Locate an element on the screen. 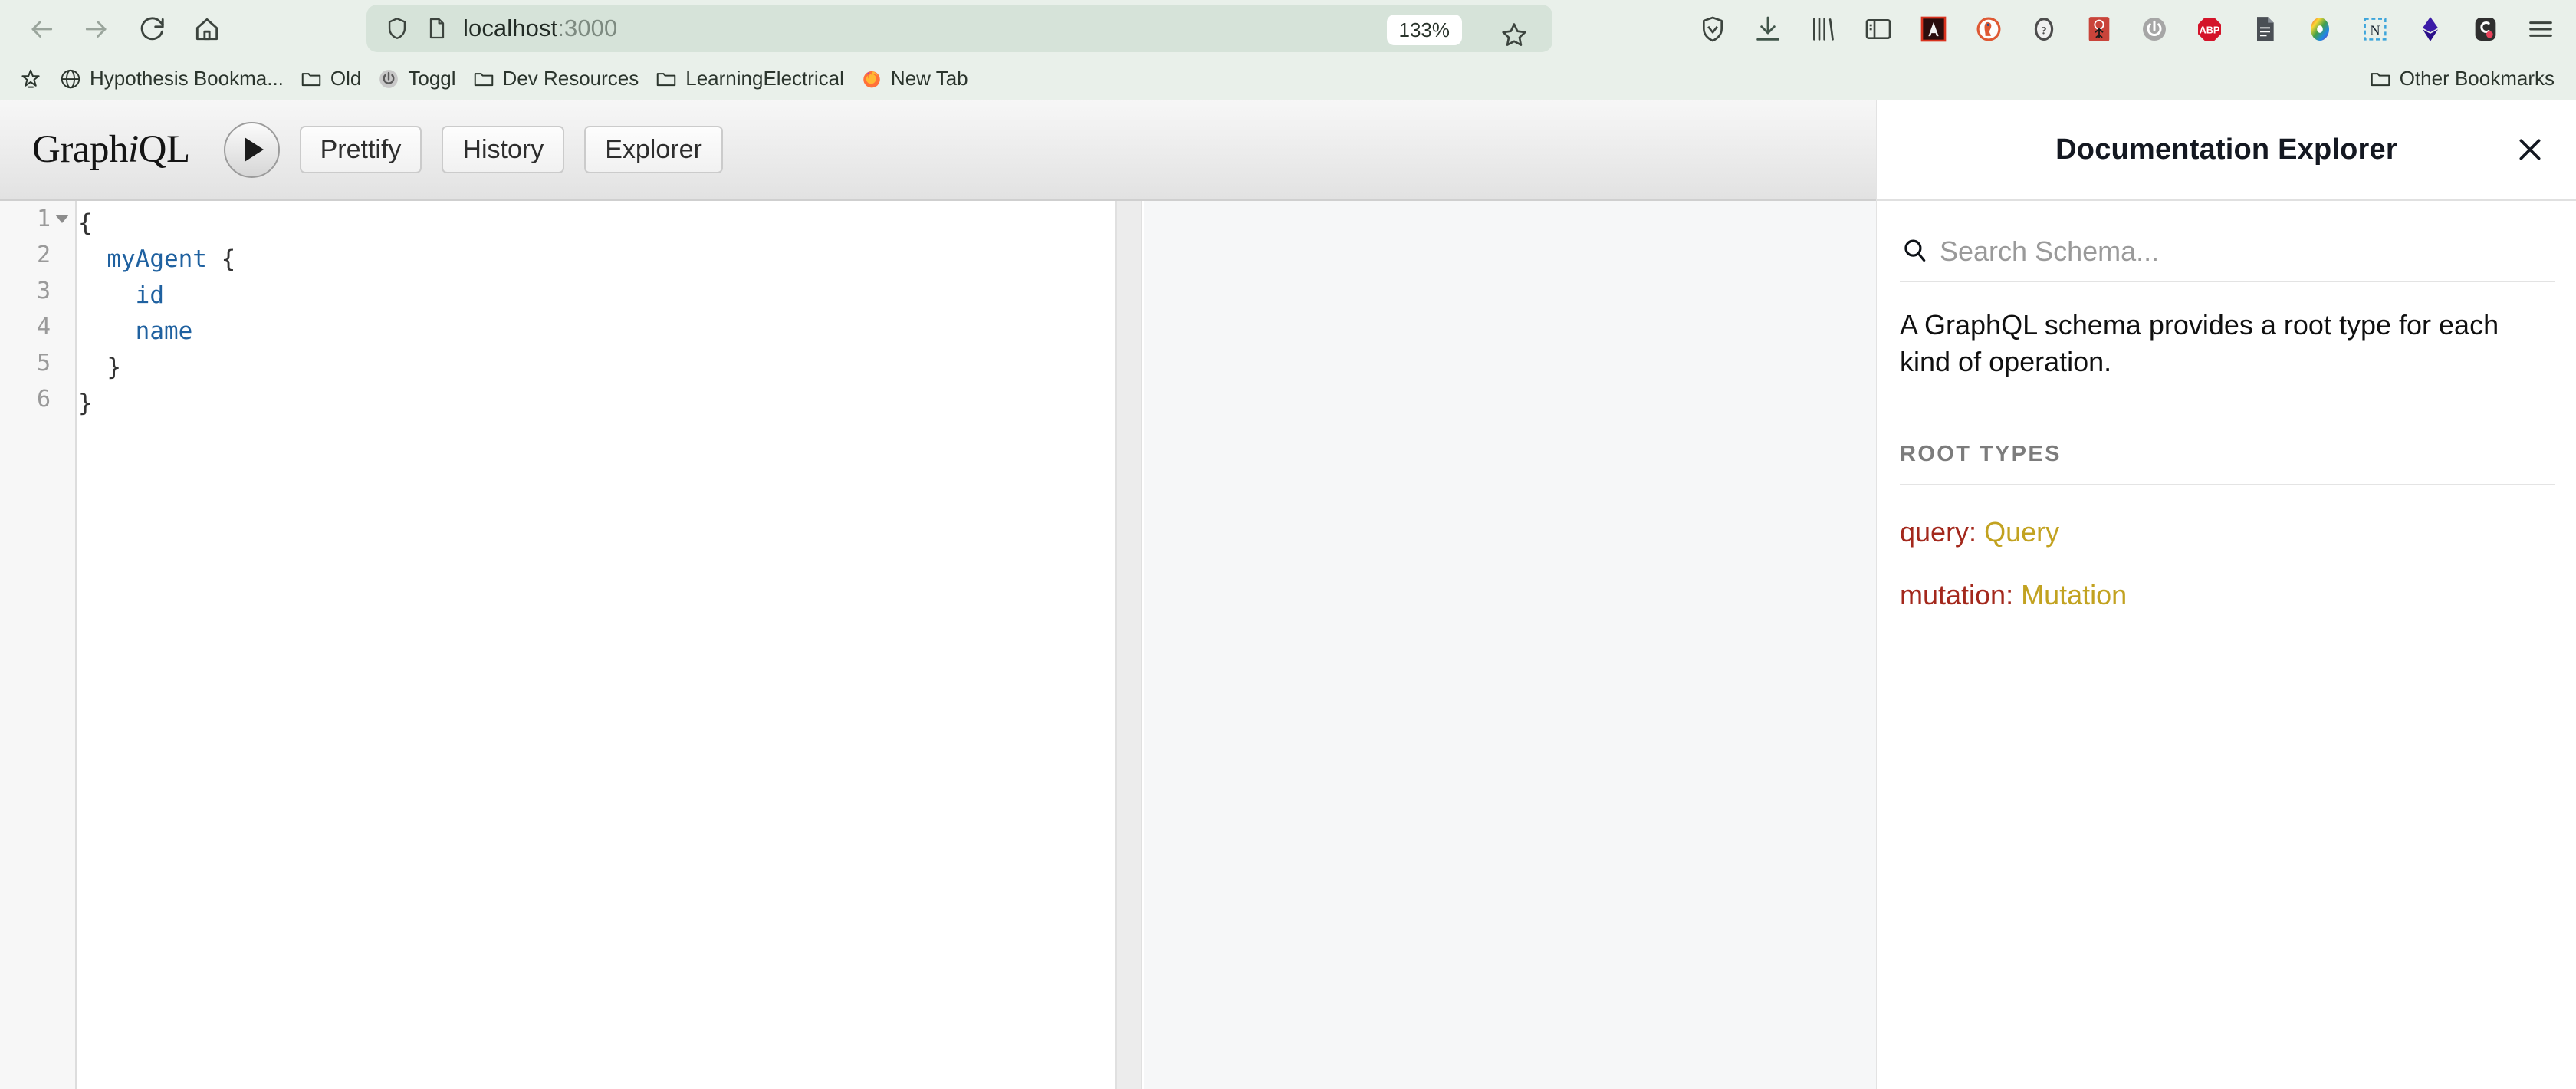 The image size is (2576, 1089). root-type-mutation: mutation: Mutation is located at coordinates (2227, 595).